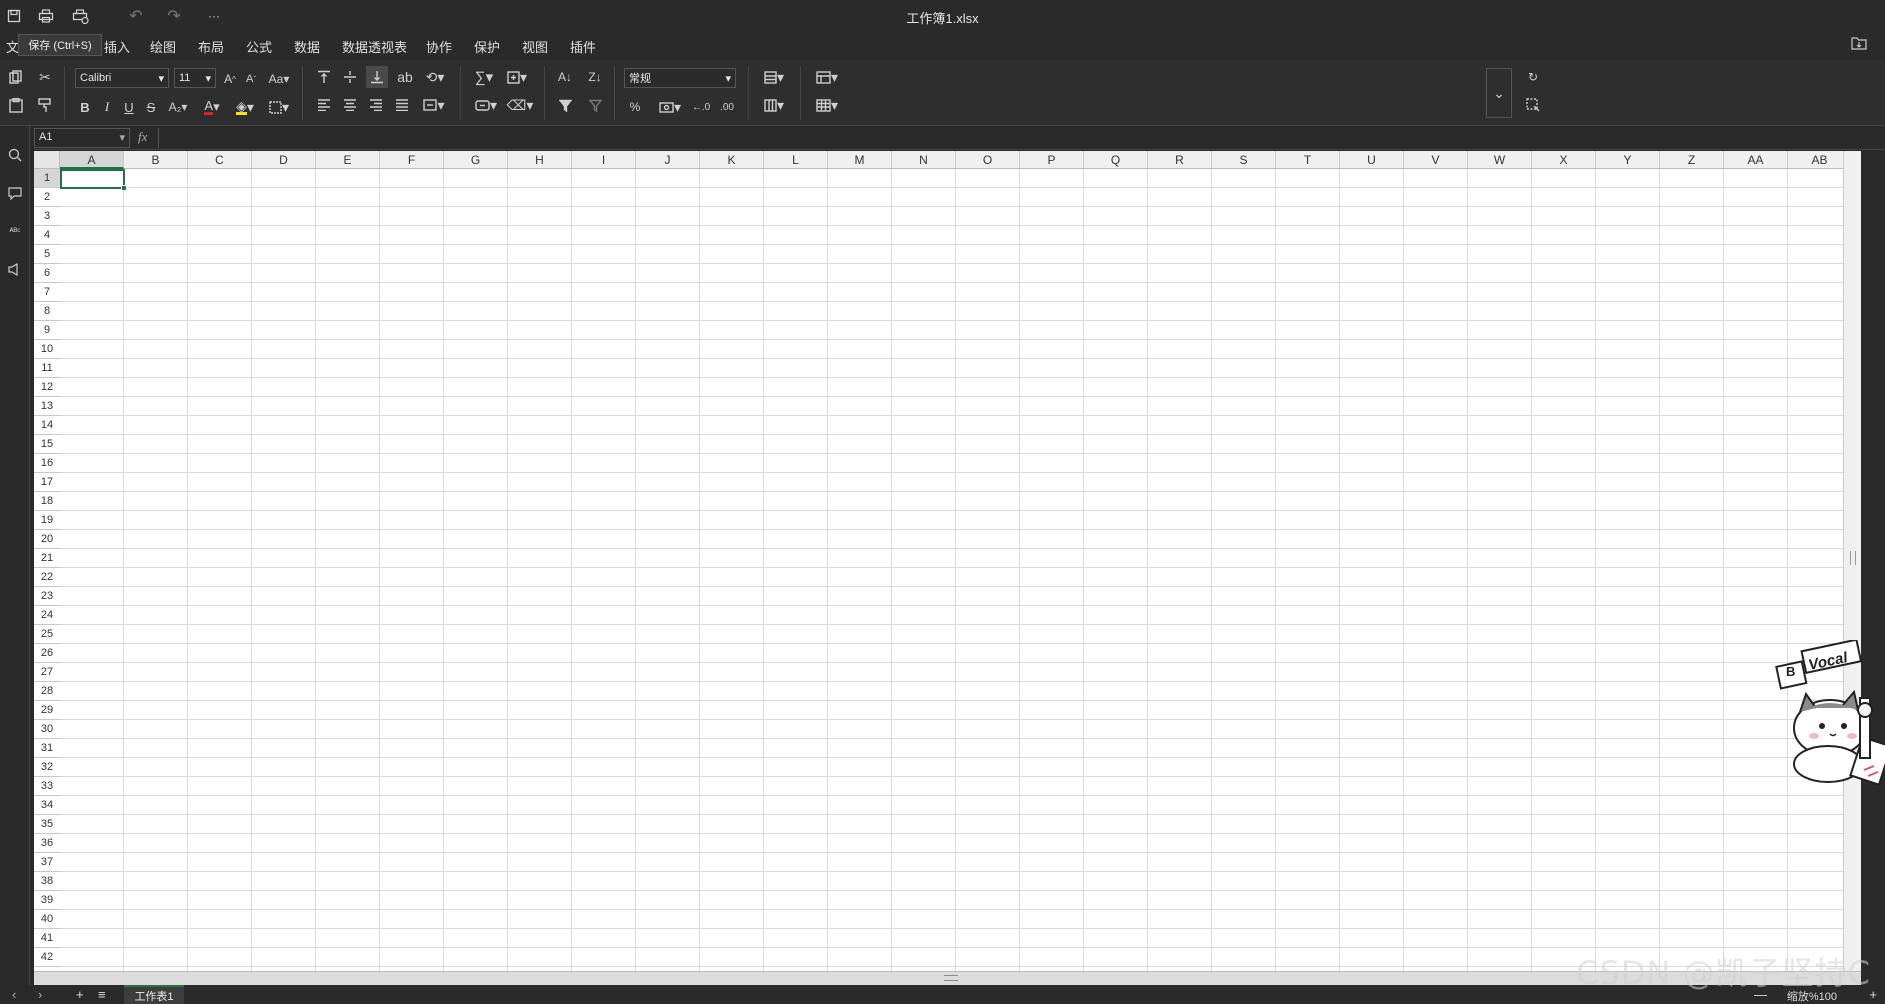 Image resolution: width=1885 pixels, height=1004 pixels. What do you see at coordinates (350, 77) in the screenshot?
I see `align-middle-icon` at bounding box center [350, 77].